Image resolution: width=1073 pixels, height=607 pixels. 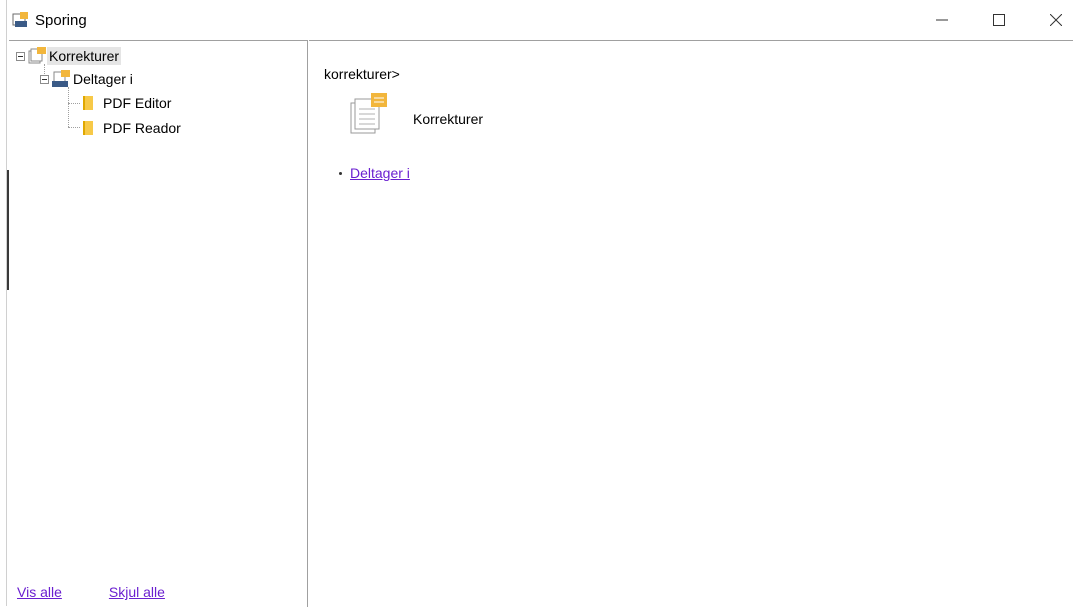 What do you see at coordinates (142, 128) in the screenshot?
I see `tree-node-label: PDF Reador` at bounding box center [142, 128].